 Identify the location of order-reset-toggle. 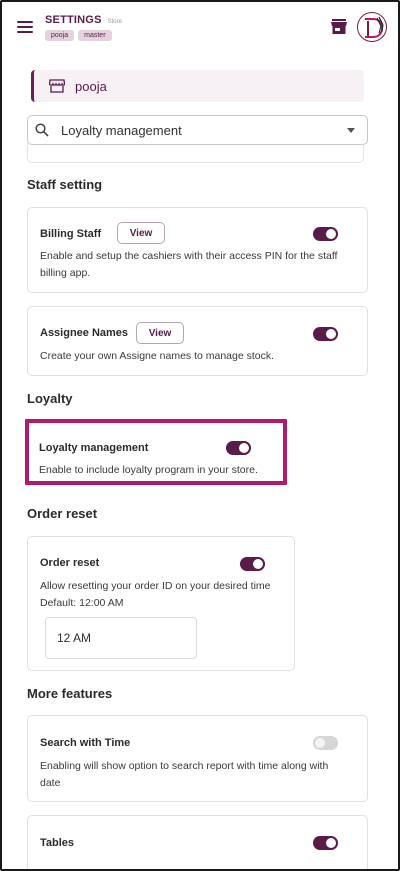
(252, 564).